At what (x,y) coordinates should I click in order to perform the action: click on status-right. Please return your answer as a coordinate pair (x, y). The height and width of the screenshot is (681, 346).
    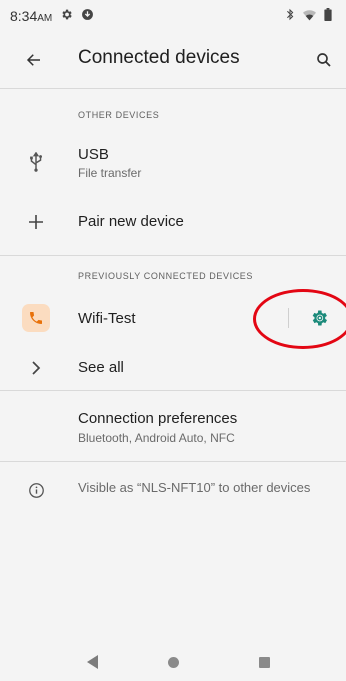
    Looking at the image, I should click on (308, 16).